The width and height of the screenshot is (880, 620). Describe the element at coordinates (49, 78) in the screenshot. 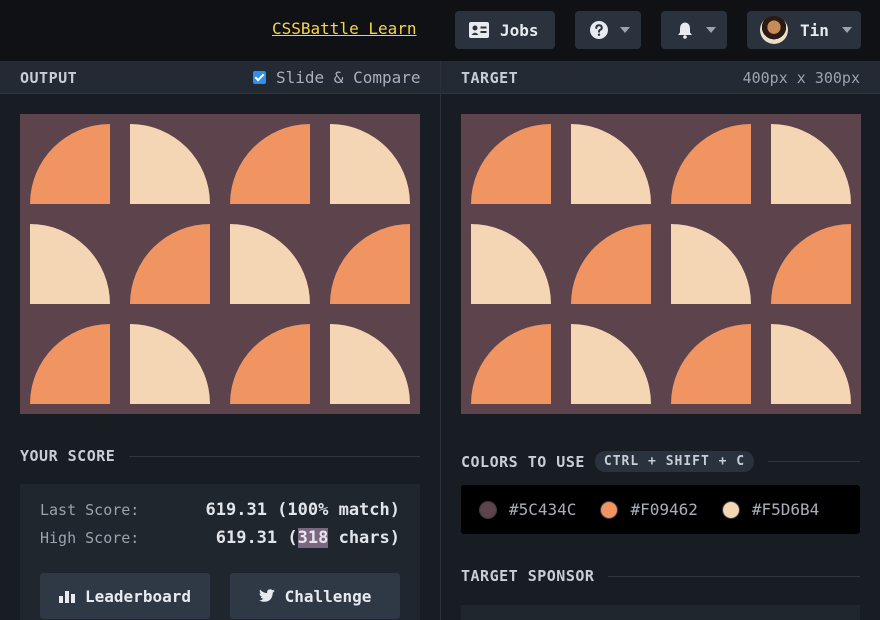

I see `output-title: OUTPUT` at that location.